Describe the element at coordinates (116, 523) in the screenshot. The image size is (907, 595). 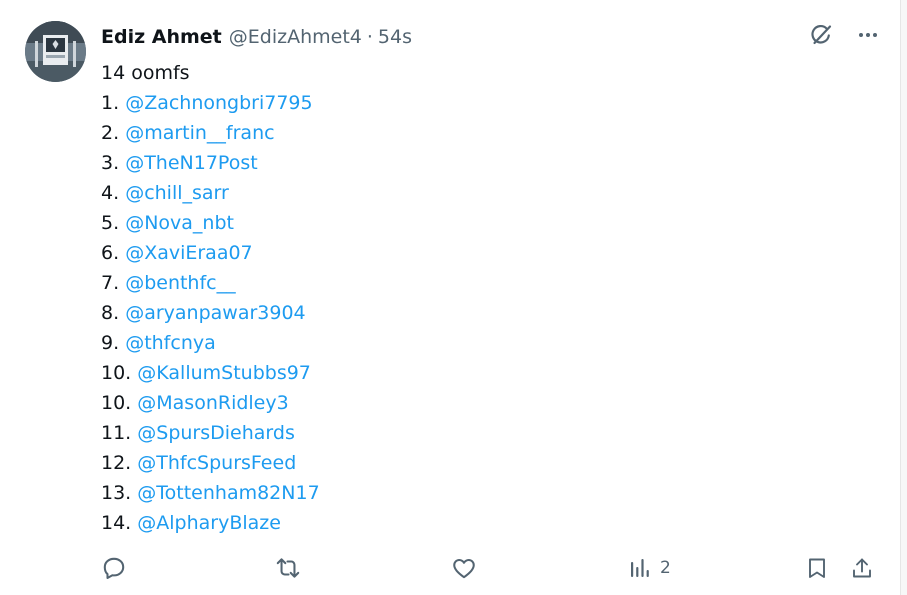
I see `list-number: 14.` at that location.